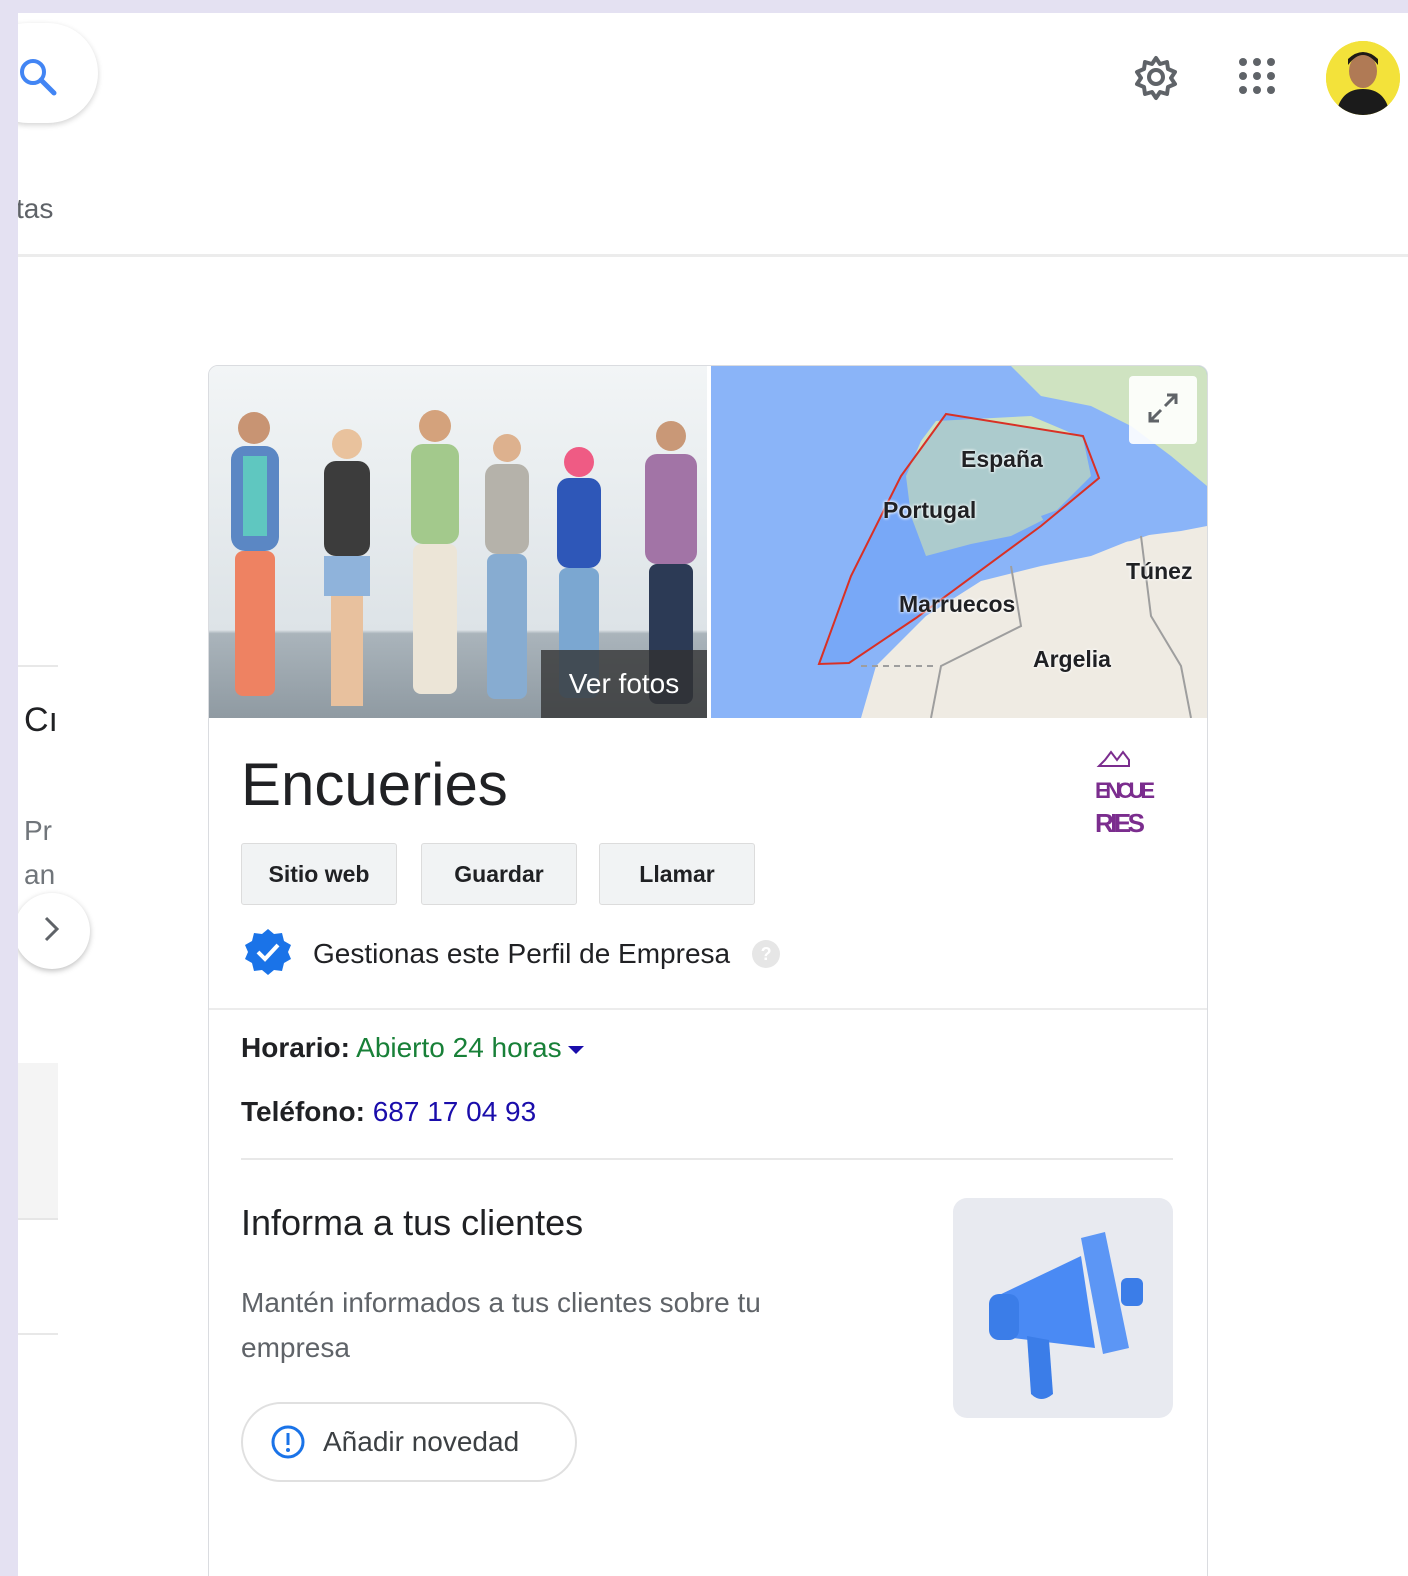  I want to click on phone-row: Teléfono: 687 17 04 93, so click(388, 1112).